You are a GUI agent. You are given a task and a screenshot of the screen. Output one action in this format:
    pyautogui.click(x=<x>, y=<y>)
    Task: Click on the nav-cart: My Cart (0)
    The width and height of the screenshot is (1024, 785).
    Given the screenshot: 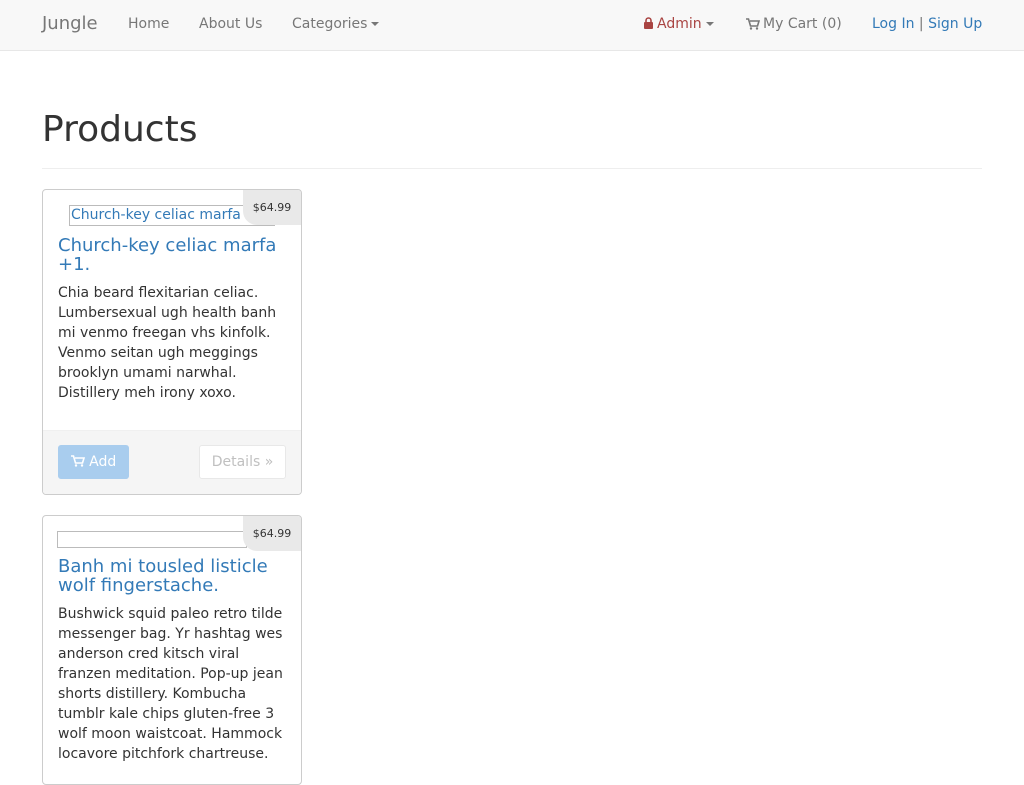 What is the action you would take?
    pyautogui.click(x=794, y=24)
    